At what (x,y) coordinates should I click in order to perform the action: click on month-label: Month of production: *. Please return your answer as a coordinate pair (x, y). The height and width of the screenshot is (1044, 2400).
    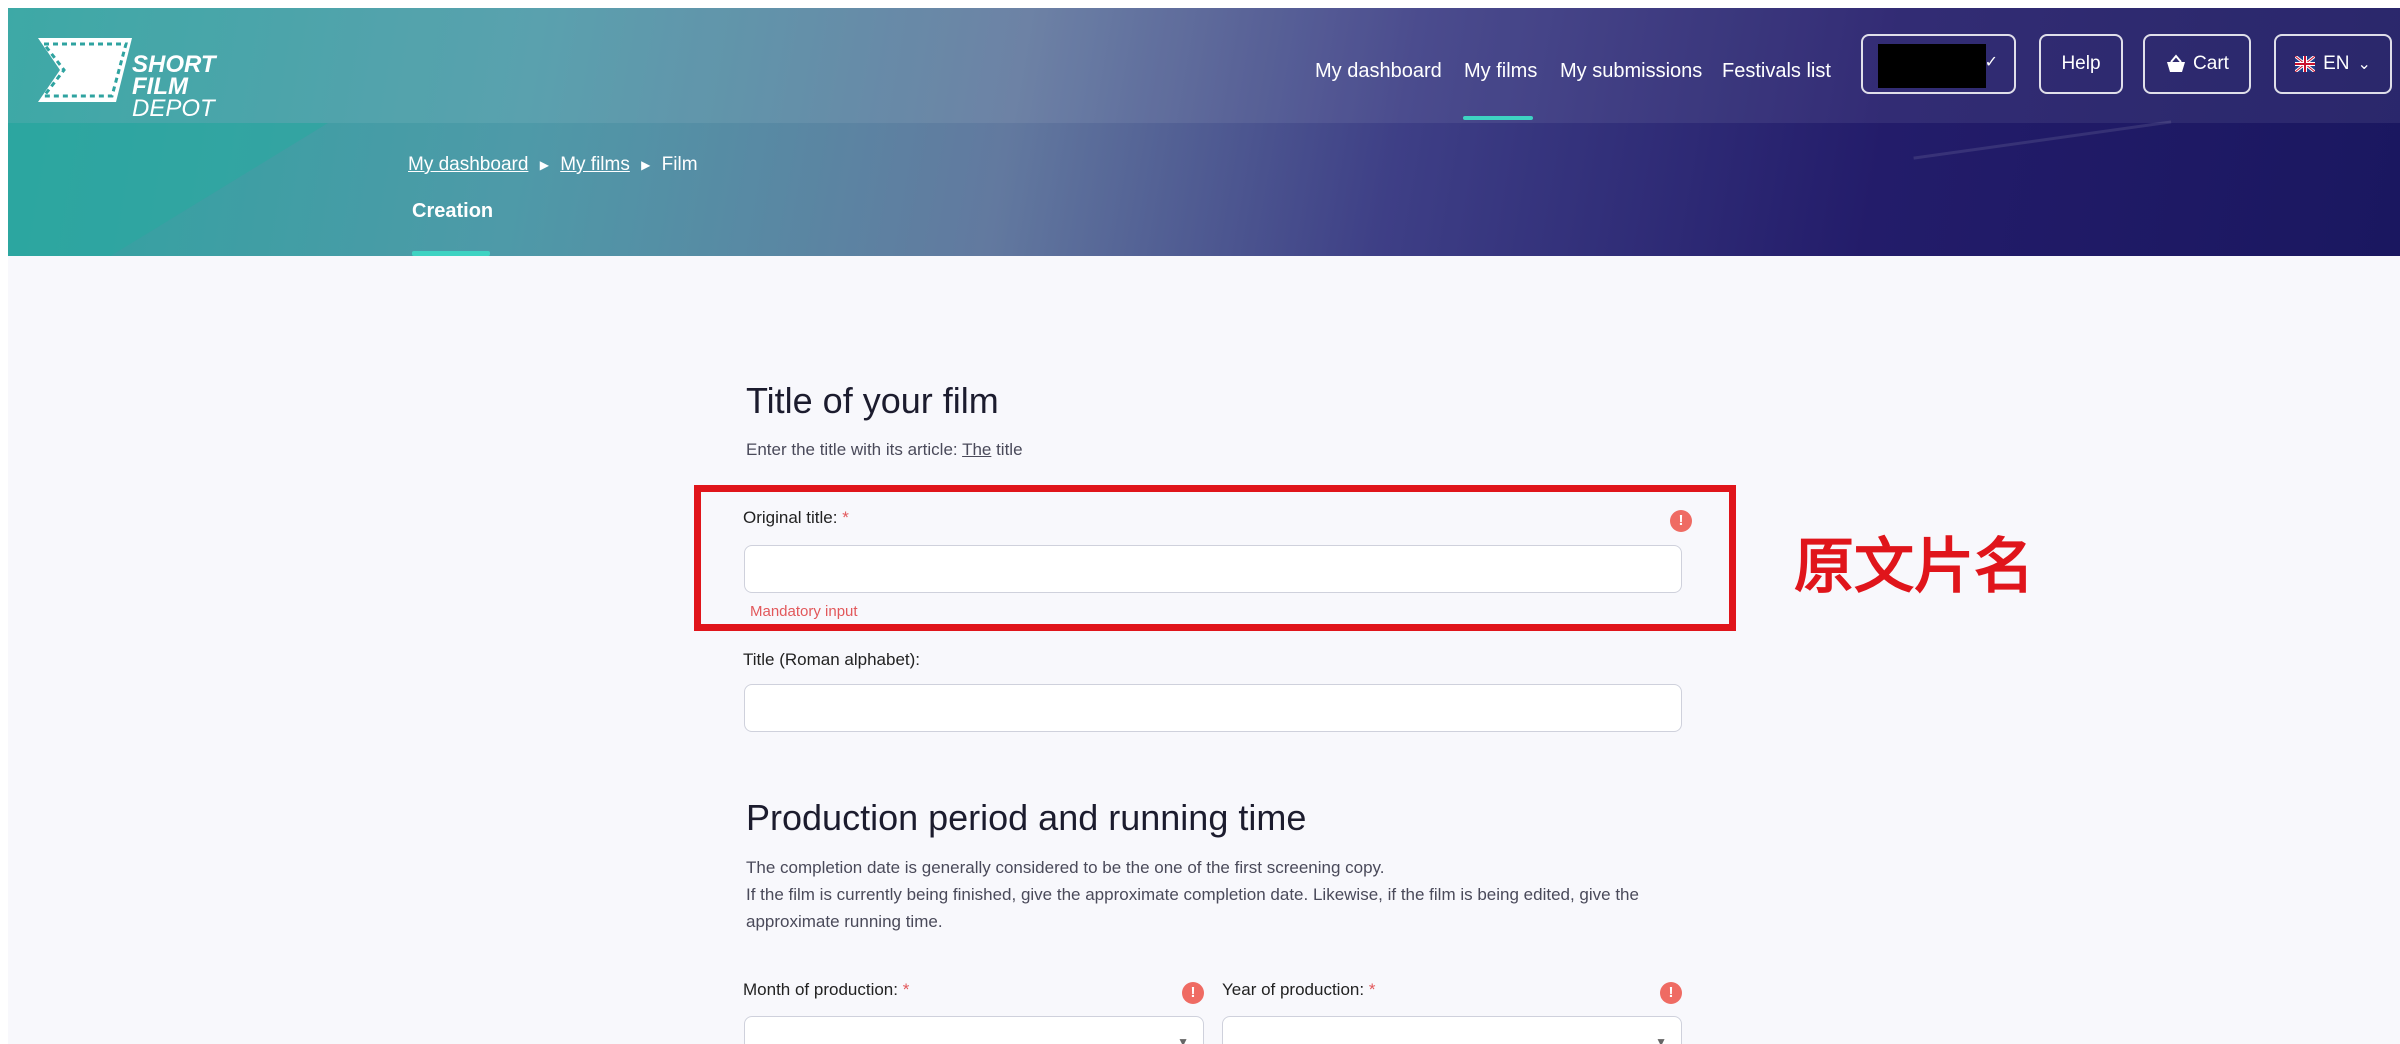
    Looking at the image, I should click on (826, 990).